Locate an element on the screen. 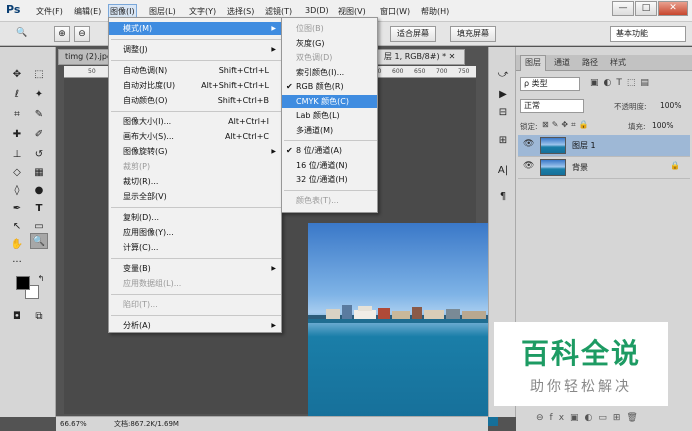 The image size is (692, 431). opacity-value: 100% is located at coordinates (670, 105).